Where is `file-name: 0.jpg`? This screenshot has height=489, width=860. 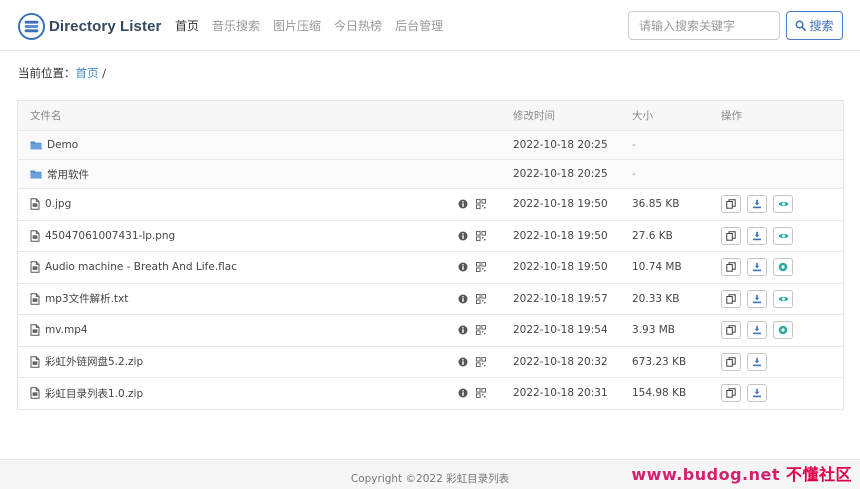
file-name: 0.jpg is located at coordinates (58, 204).